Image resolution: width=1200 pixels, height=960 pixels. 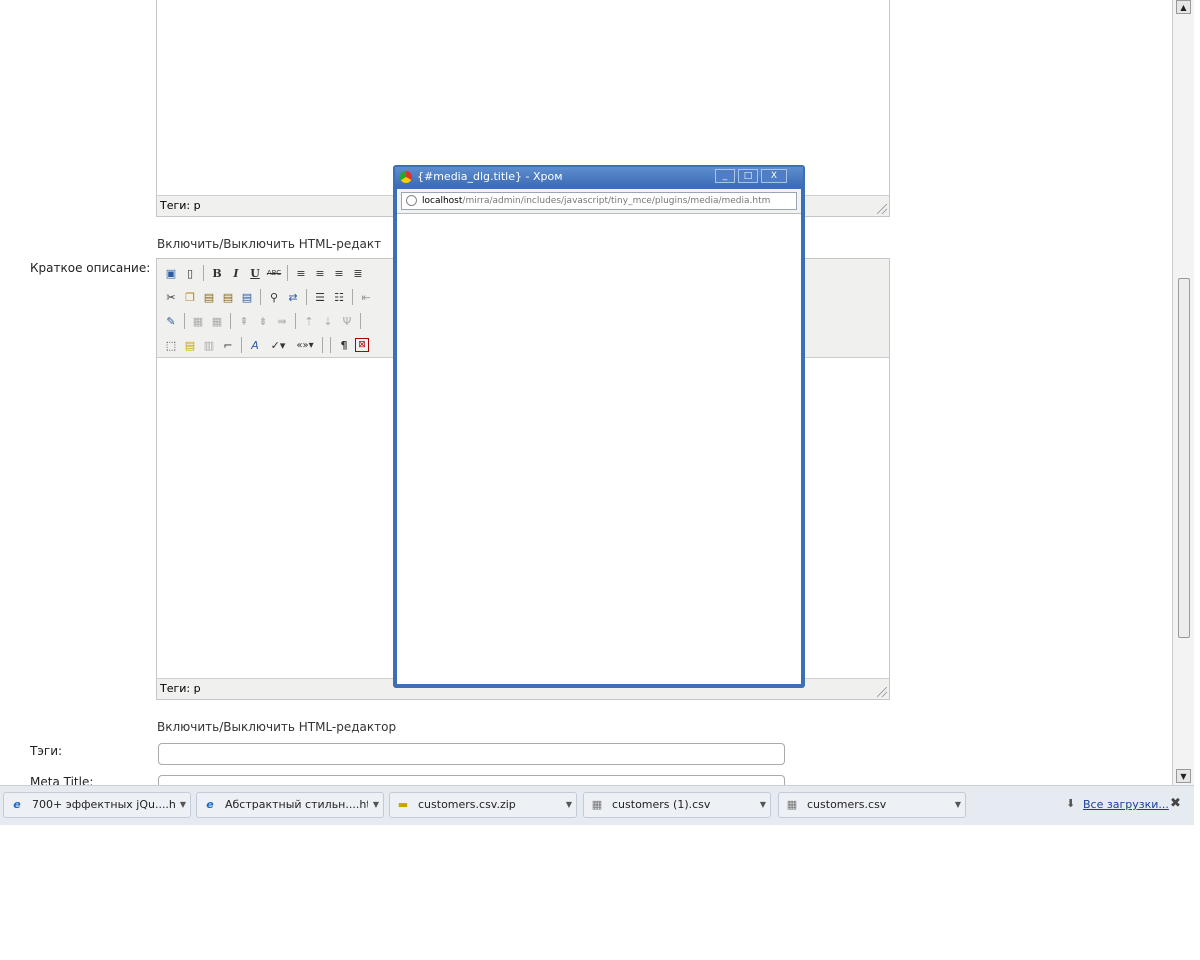 I want to click on toolbar-row-3: ✎ ▦ ▦ ⇞ ⇟ ⇛ ⇡ ⇣ Ψ, so click(x=263, y=321).